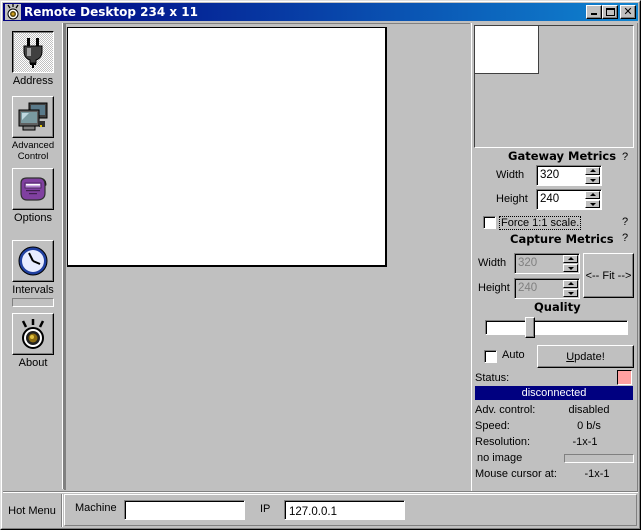  I want to click on gateway-metrics-heading: Gateway Metrics, so click(562, 156).